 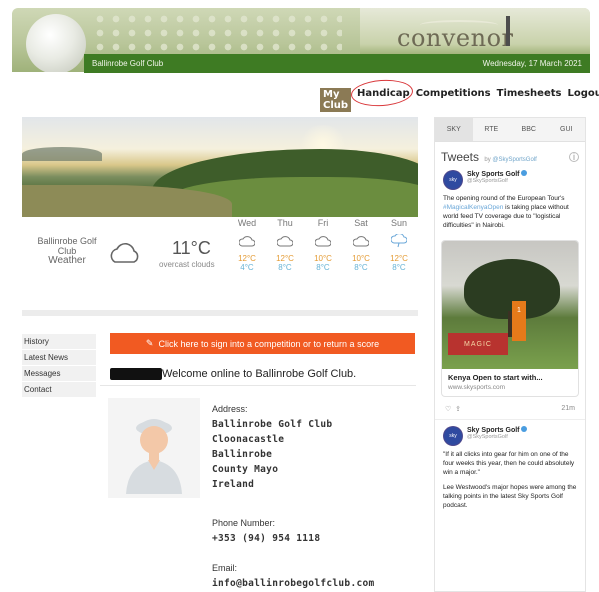 What do you see at coordinates (398, 223) in the screenshot?
I see `forecast-day-name: Sun` at bounding box center [398, 223].